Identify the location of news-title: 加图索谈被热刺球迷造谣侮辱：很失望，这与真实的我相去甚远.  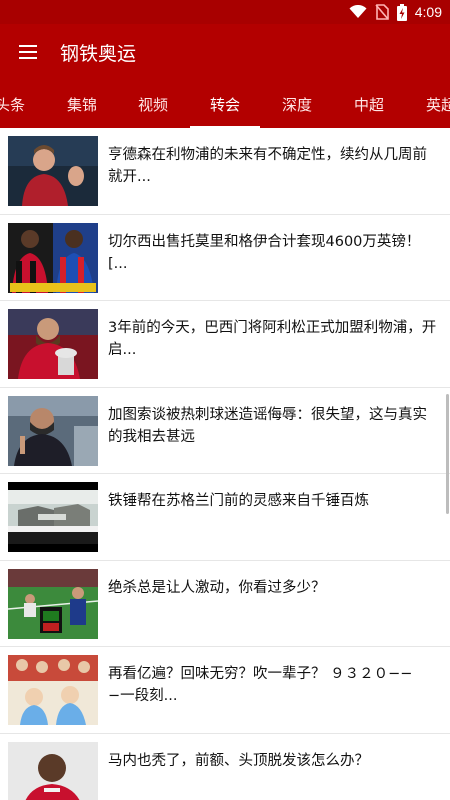
(267, 425).